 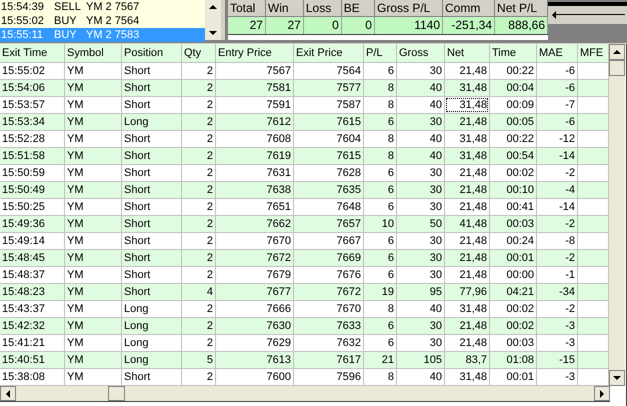 I want to click on table-cell-text: 40, so click(x=435, y=377).